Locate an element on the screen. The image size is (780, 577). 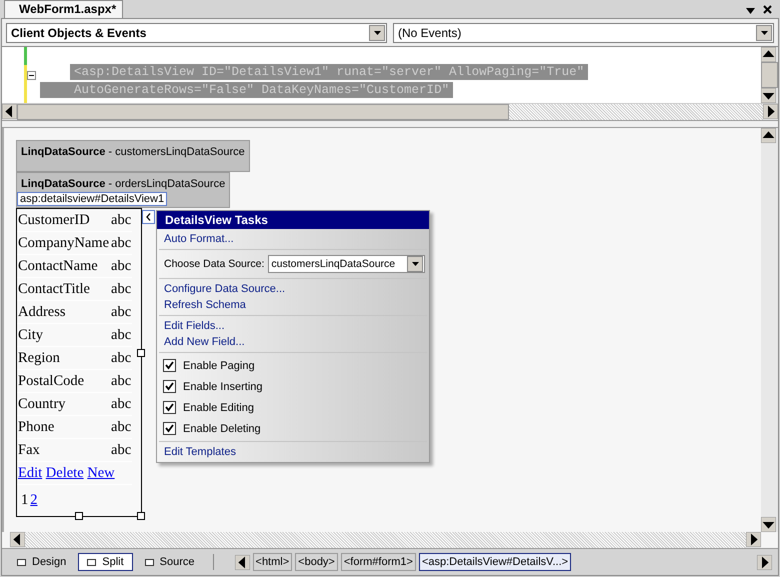
document-tab: WebForm1.aspx* is located at coordinates (64, 9).